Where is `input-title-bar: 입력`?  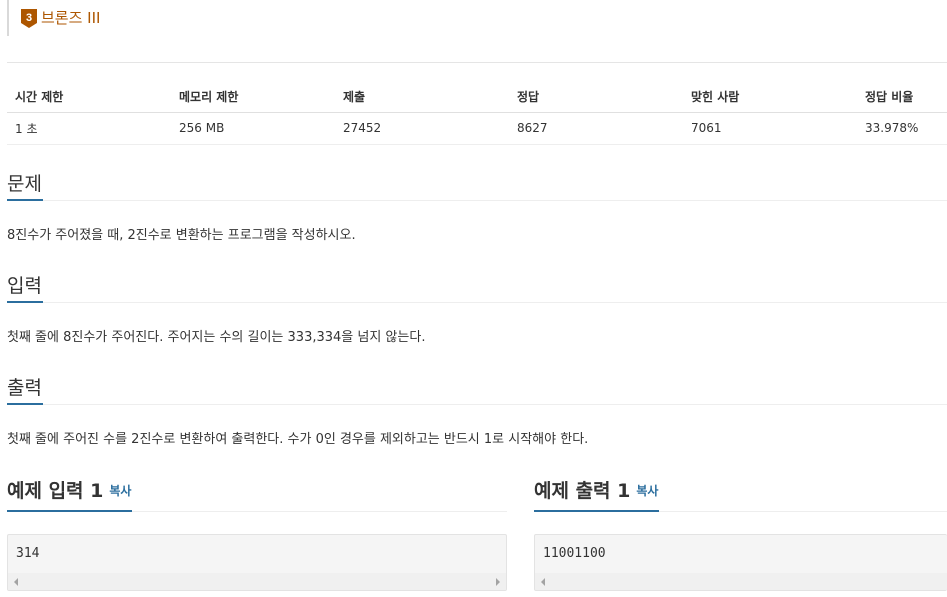 input-title-bar: 입력 is located at coordinates (477, 287).